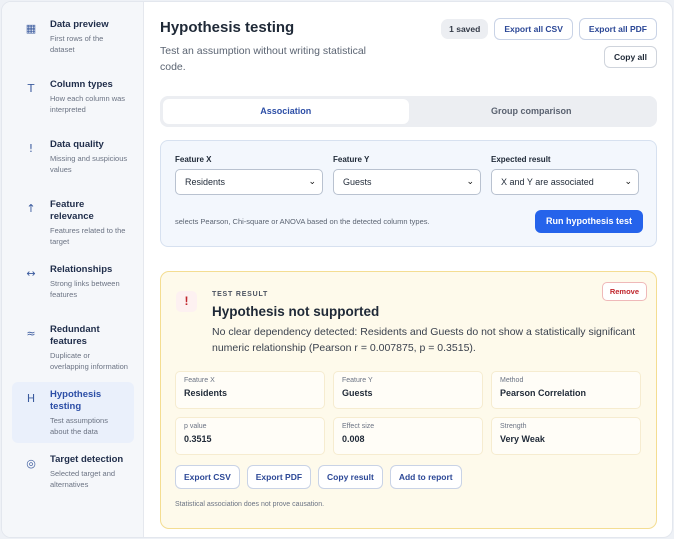  I want to click on copy-result-button: Copy result, so click(350, 477).